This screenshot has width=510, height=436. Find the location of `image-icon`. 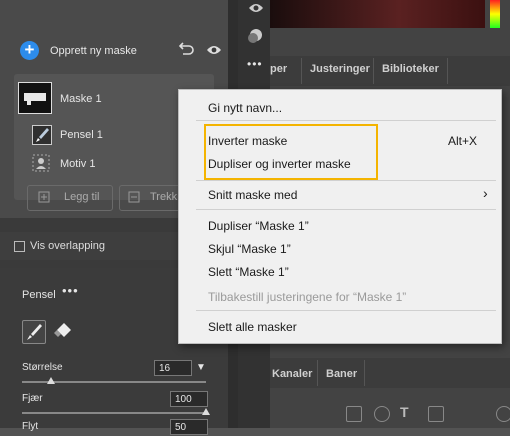

image-icon is located at coordinates (354, 414).